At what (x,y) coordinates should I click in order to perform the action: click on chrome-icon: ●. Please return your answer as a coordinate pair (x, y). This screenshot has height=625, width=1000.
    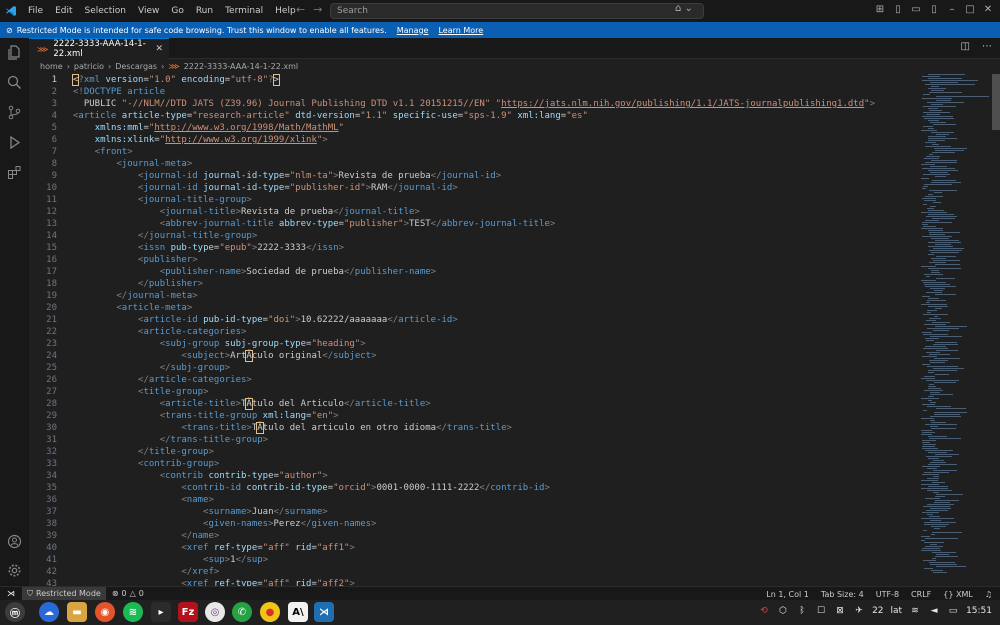
    Looking at the image, I should click on (270, 612).